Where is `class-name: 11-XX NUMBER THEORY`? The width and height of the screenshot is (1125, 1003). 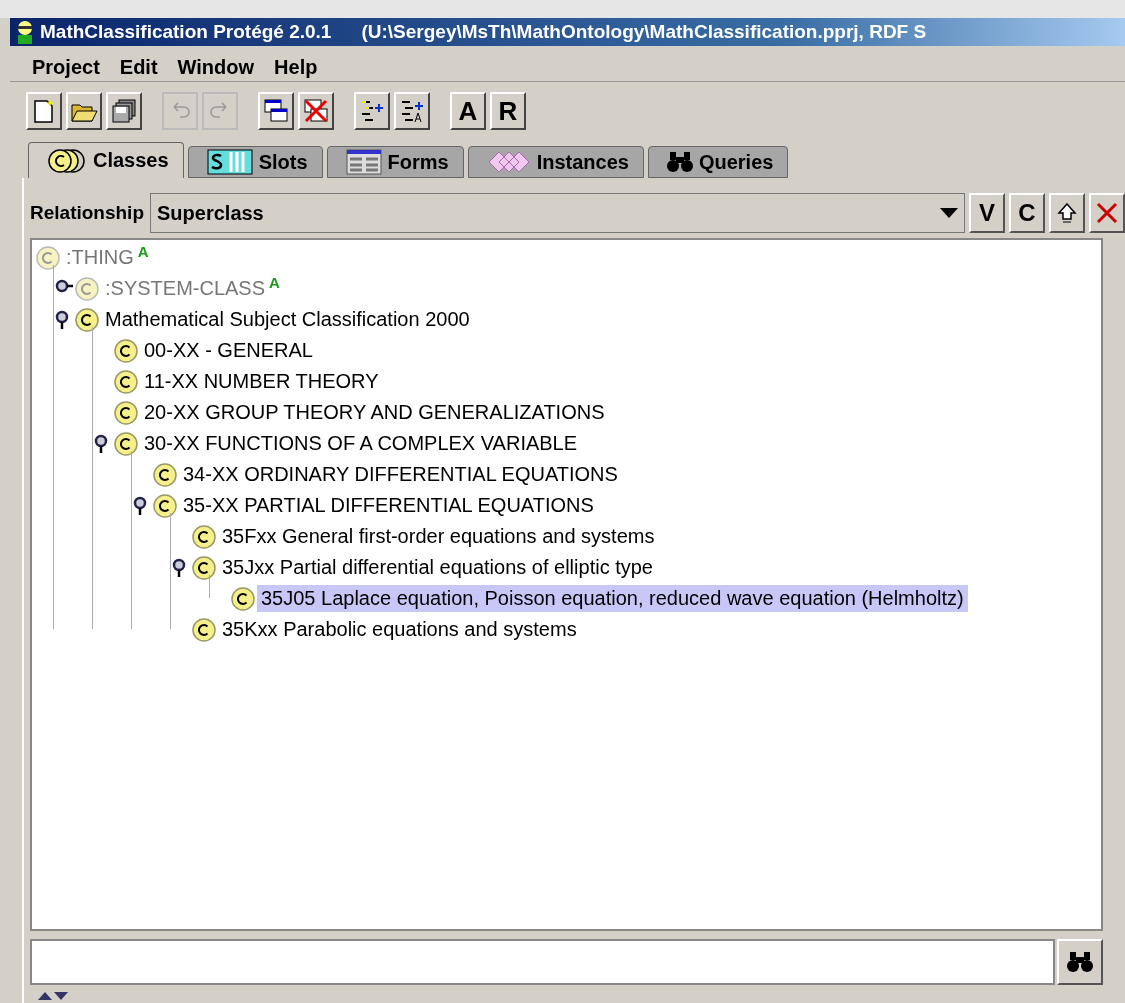 class-name: 11-XX NUMBER THEORY is located at coordinates (261, 381).